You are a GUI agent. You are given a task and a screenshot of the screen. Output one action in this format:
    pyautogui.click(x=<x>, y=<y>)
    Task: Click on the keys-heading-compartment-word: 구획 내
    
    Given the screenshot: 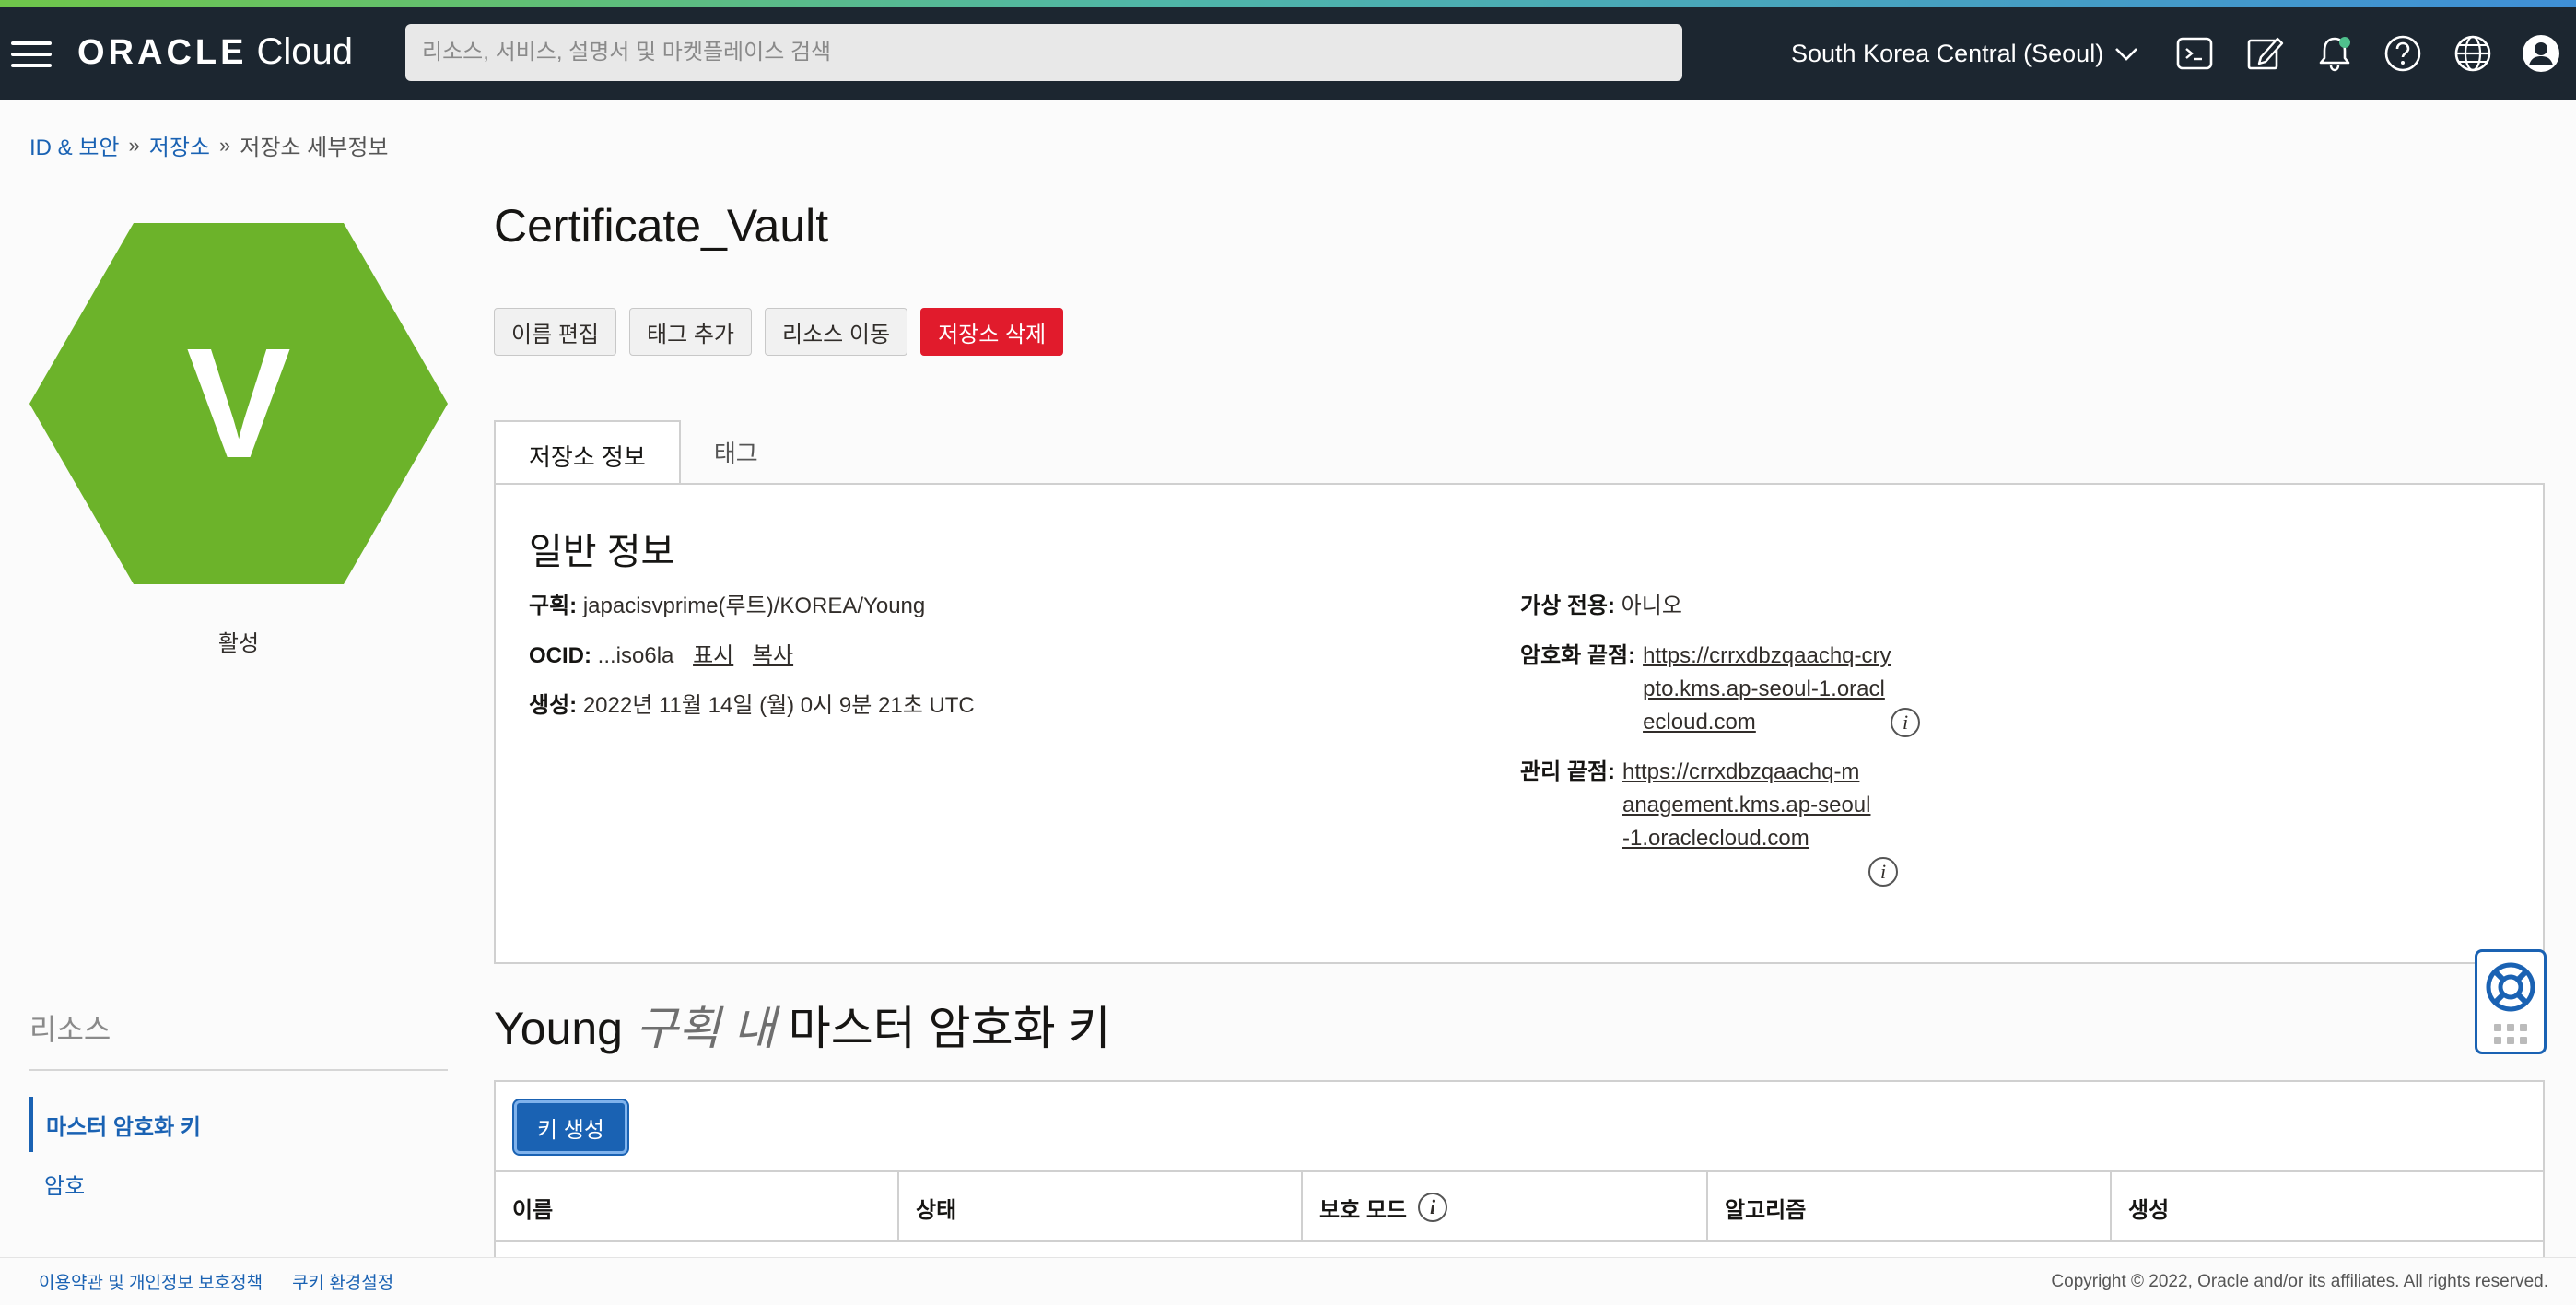 What is the action you would take?
    pyautogui.click(x=705, y=1028)
    